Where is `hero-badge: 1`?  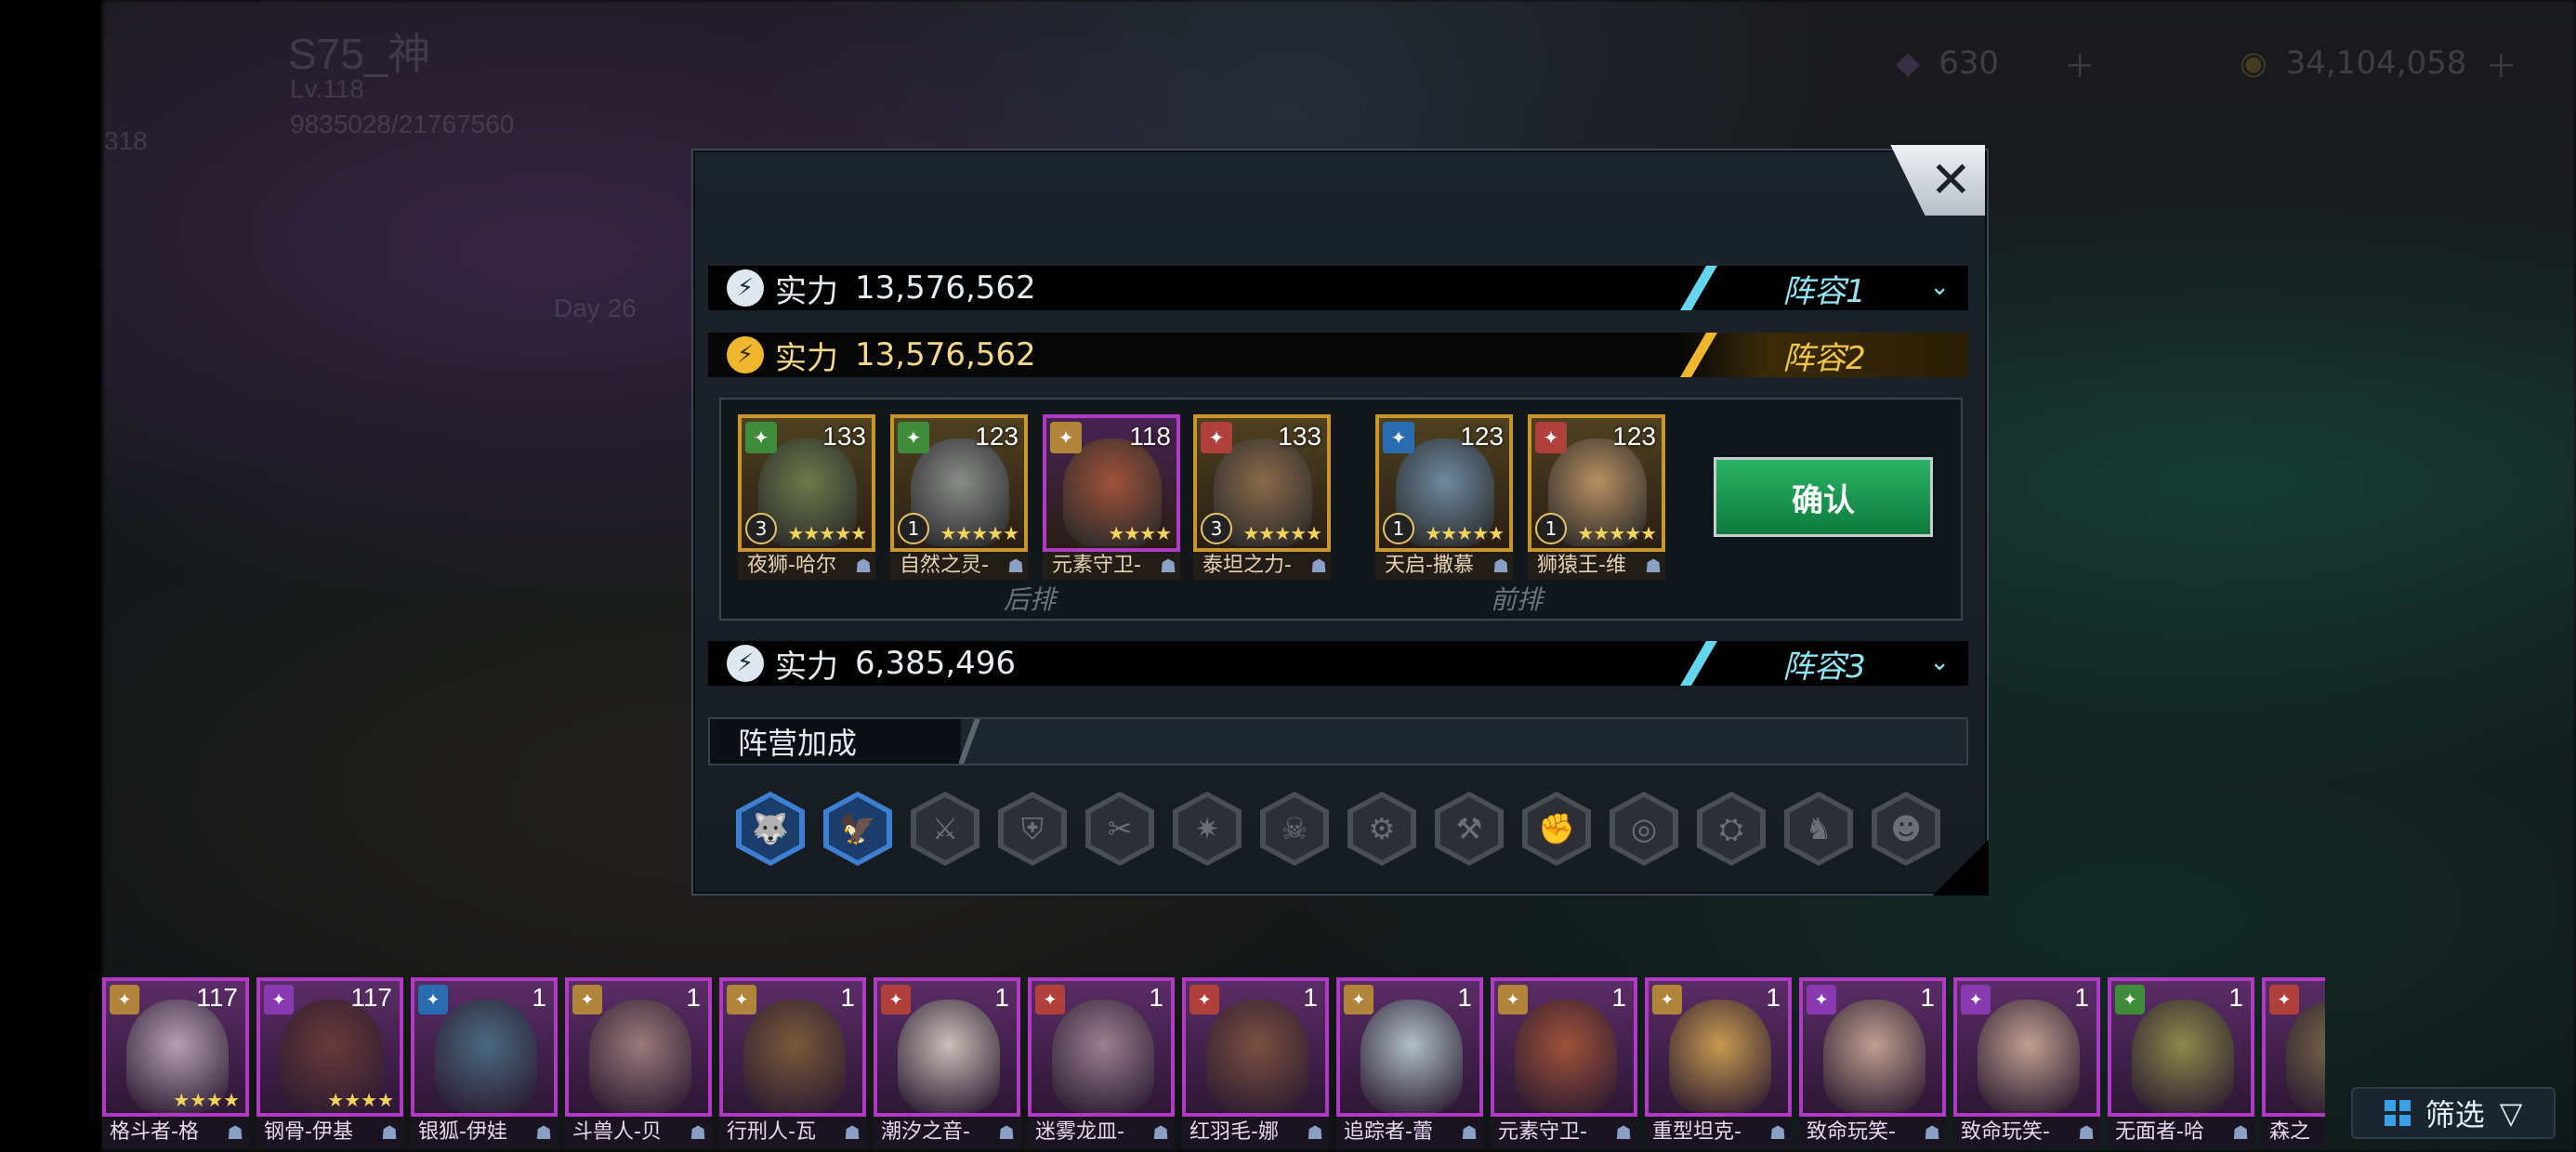
hero-badge: 1 is located at coordinates (1398, 528).